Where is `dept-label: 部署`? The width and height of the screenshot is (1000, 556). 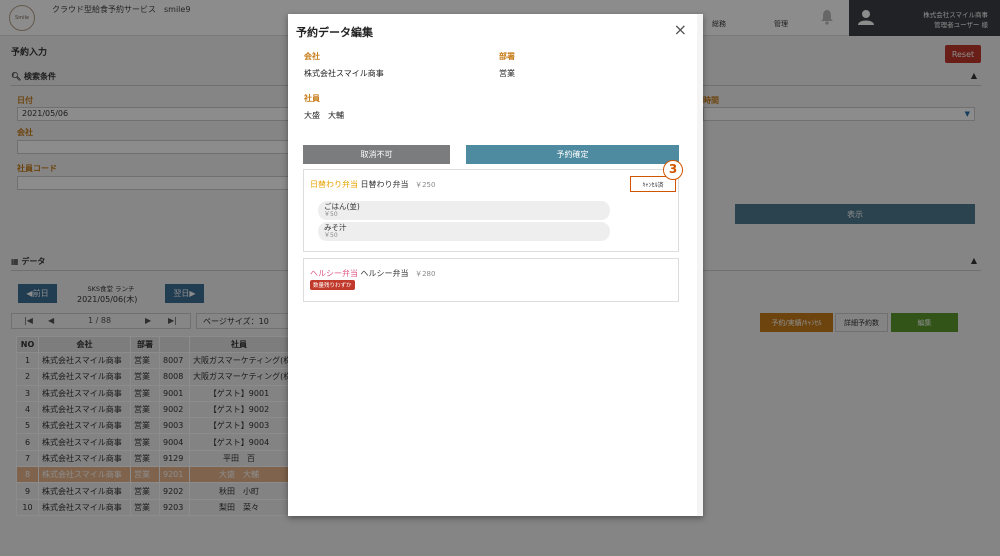 dept-label: 部署 is located at coordinates (507, 56).